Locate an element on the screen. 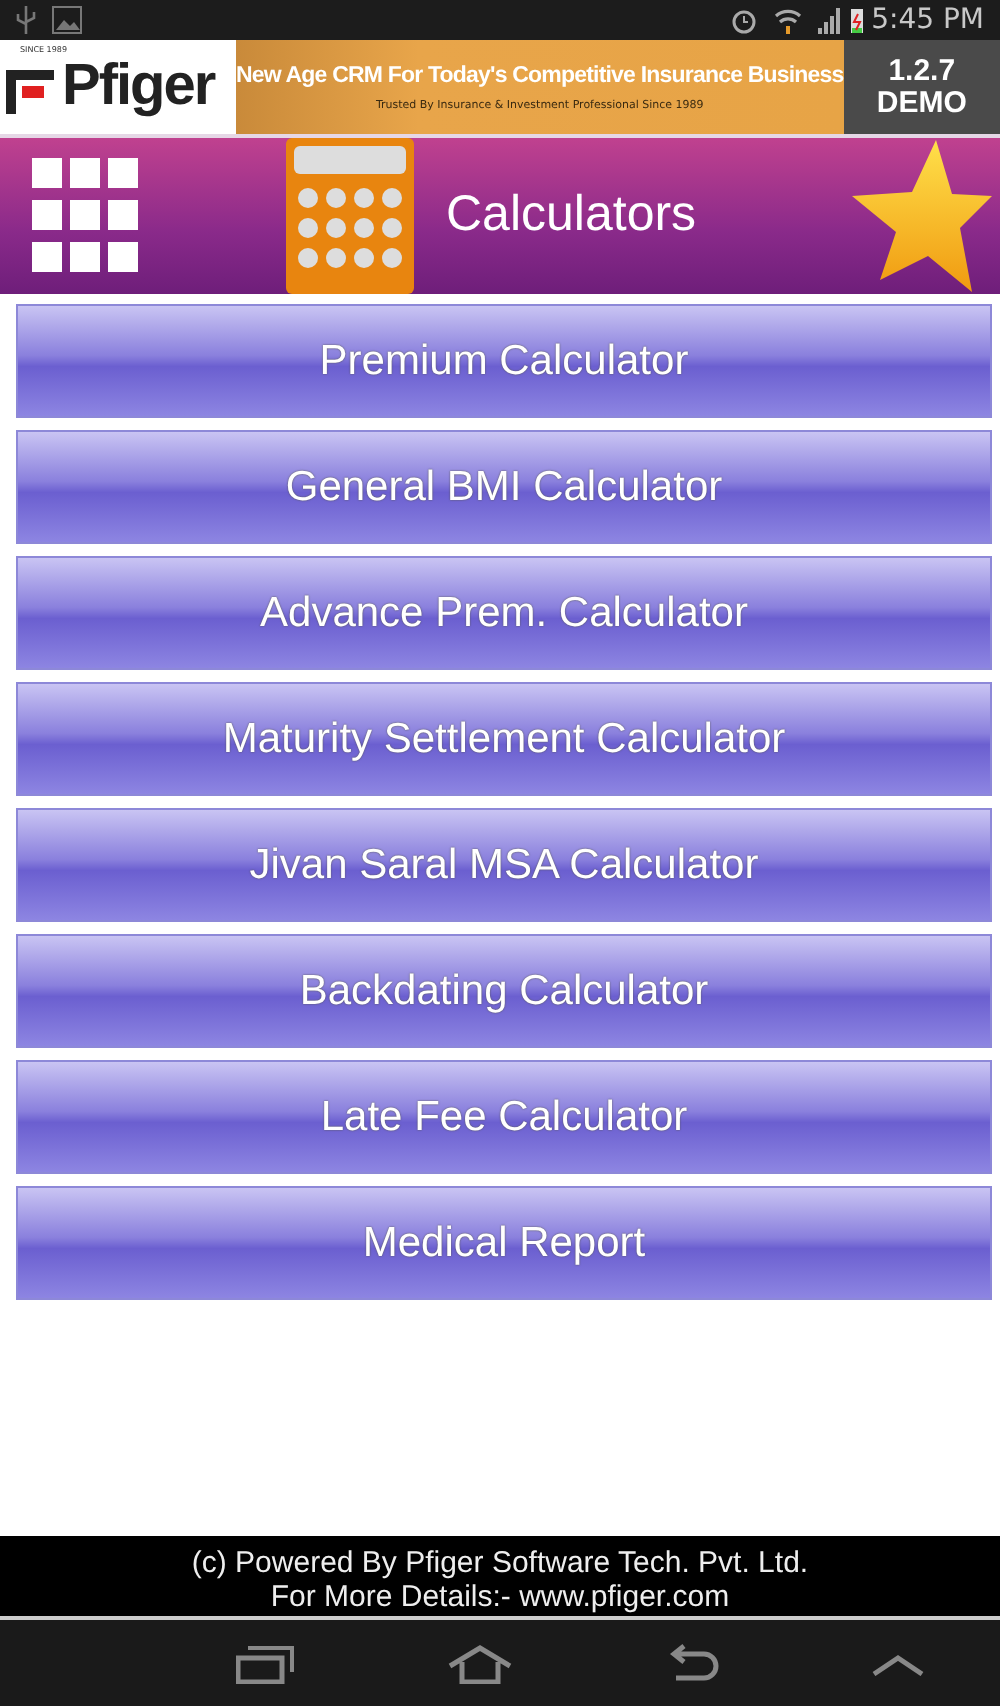 This screenshot has height=1706, width=1000. menu-button: Late Fee Calculator is located at coordinates (504, 1117).